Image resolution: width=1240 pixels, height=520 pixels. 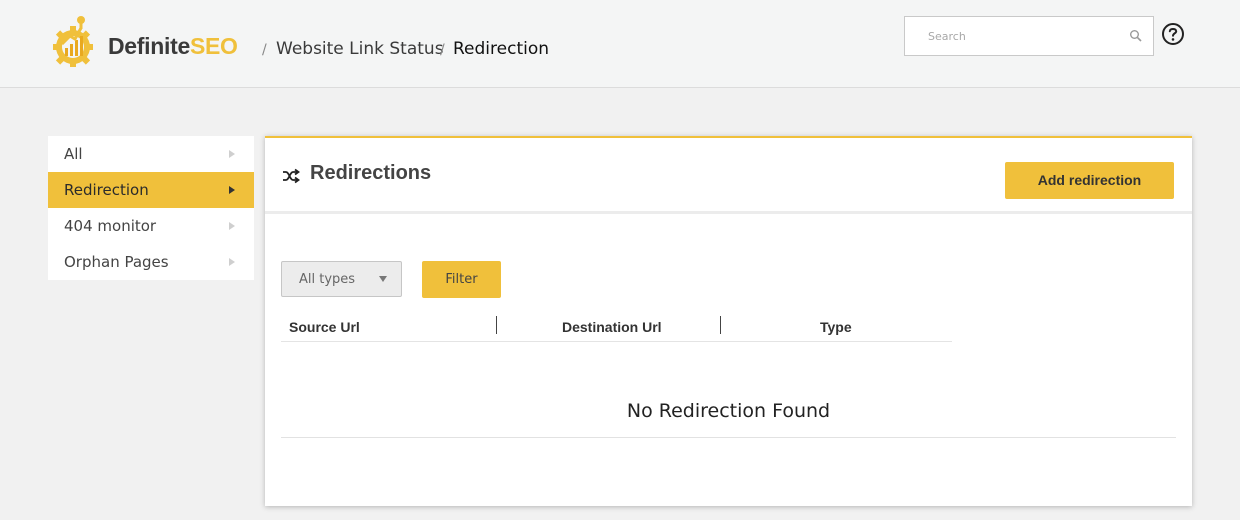 What do you see at coordinates (1136, 36) in the screenshot?
I see `search-icon` at bounding box center [1136, 36].